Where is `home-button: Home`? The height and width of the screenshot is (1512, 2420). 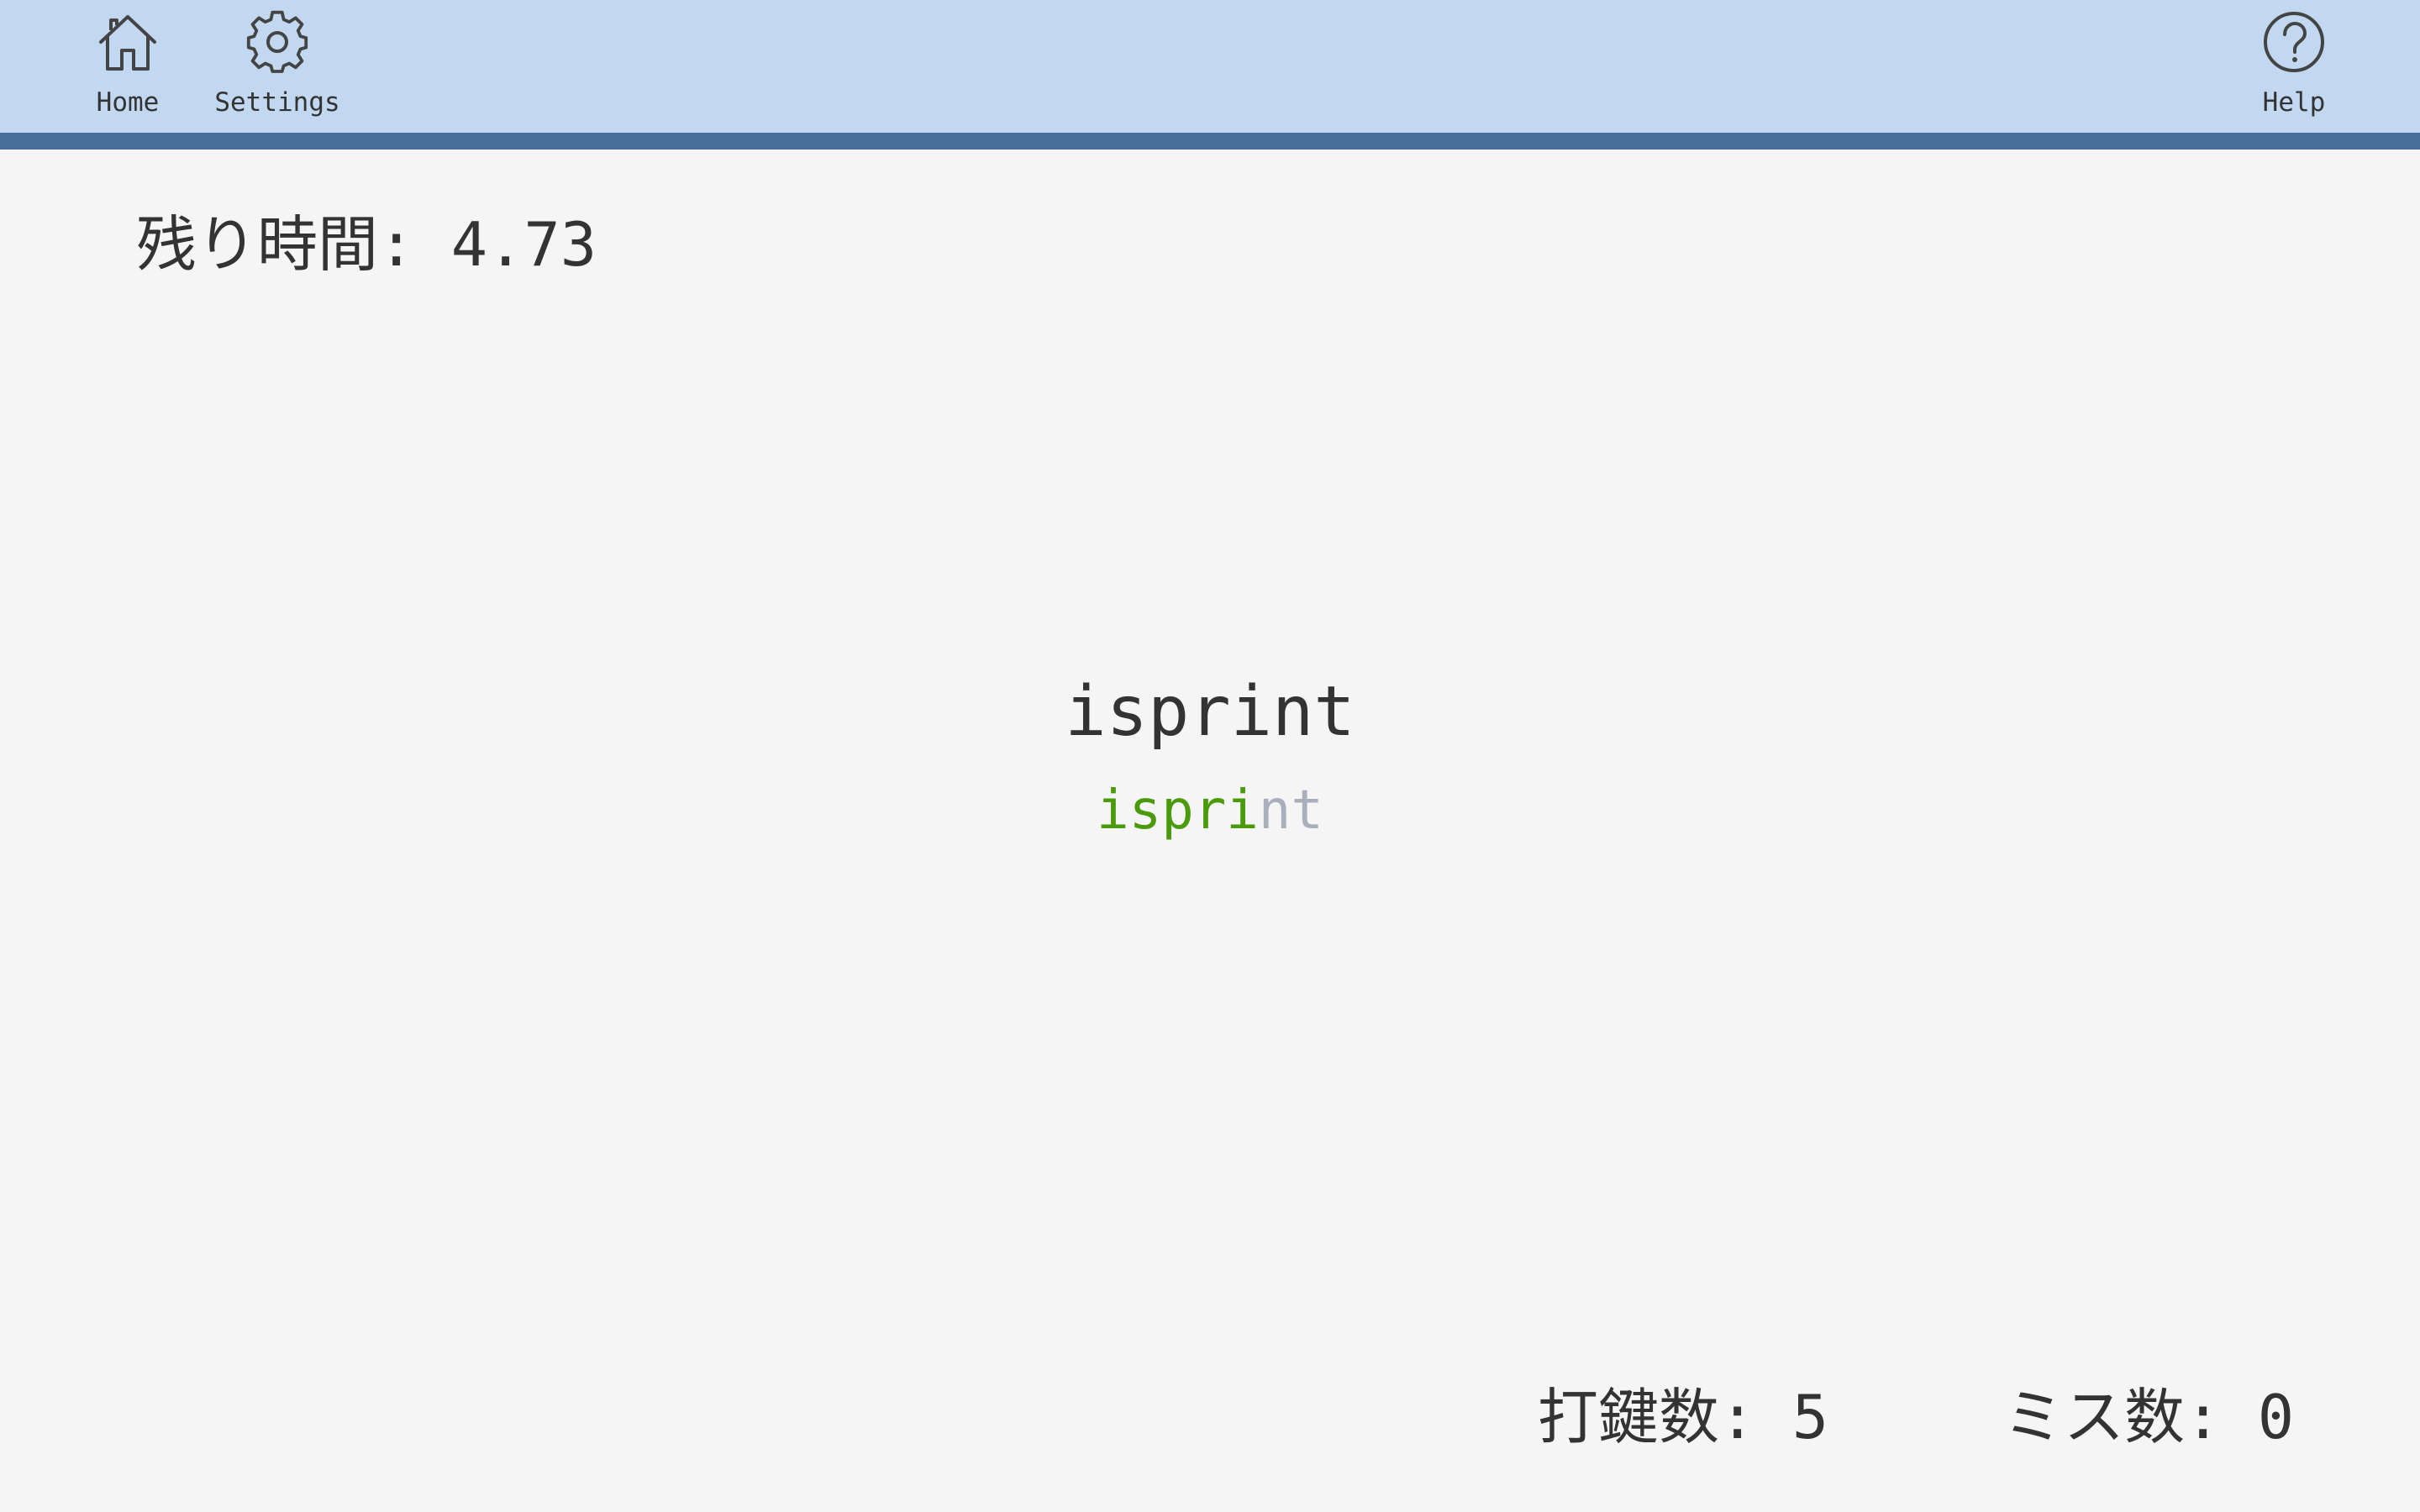 home-button: Home is located at coordinates (128, 66).